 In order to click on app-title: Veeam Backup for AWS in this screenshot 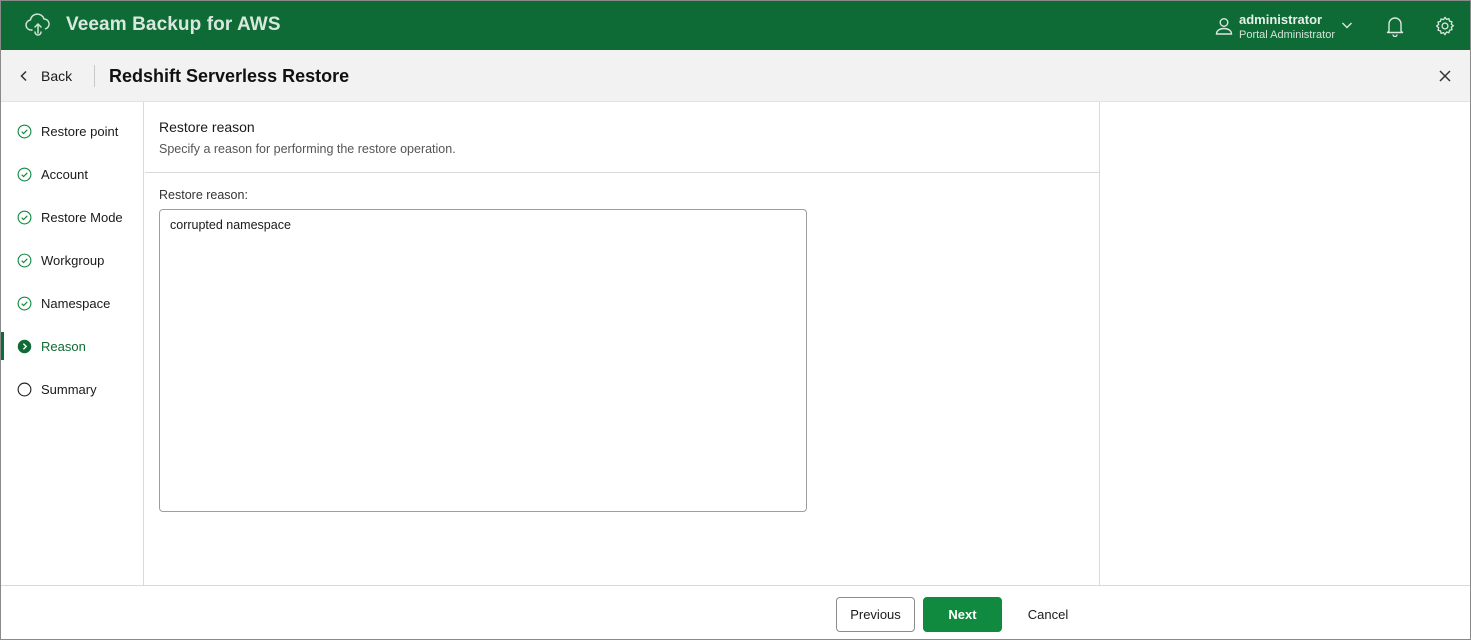, I will do `click(173, 24)`.